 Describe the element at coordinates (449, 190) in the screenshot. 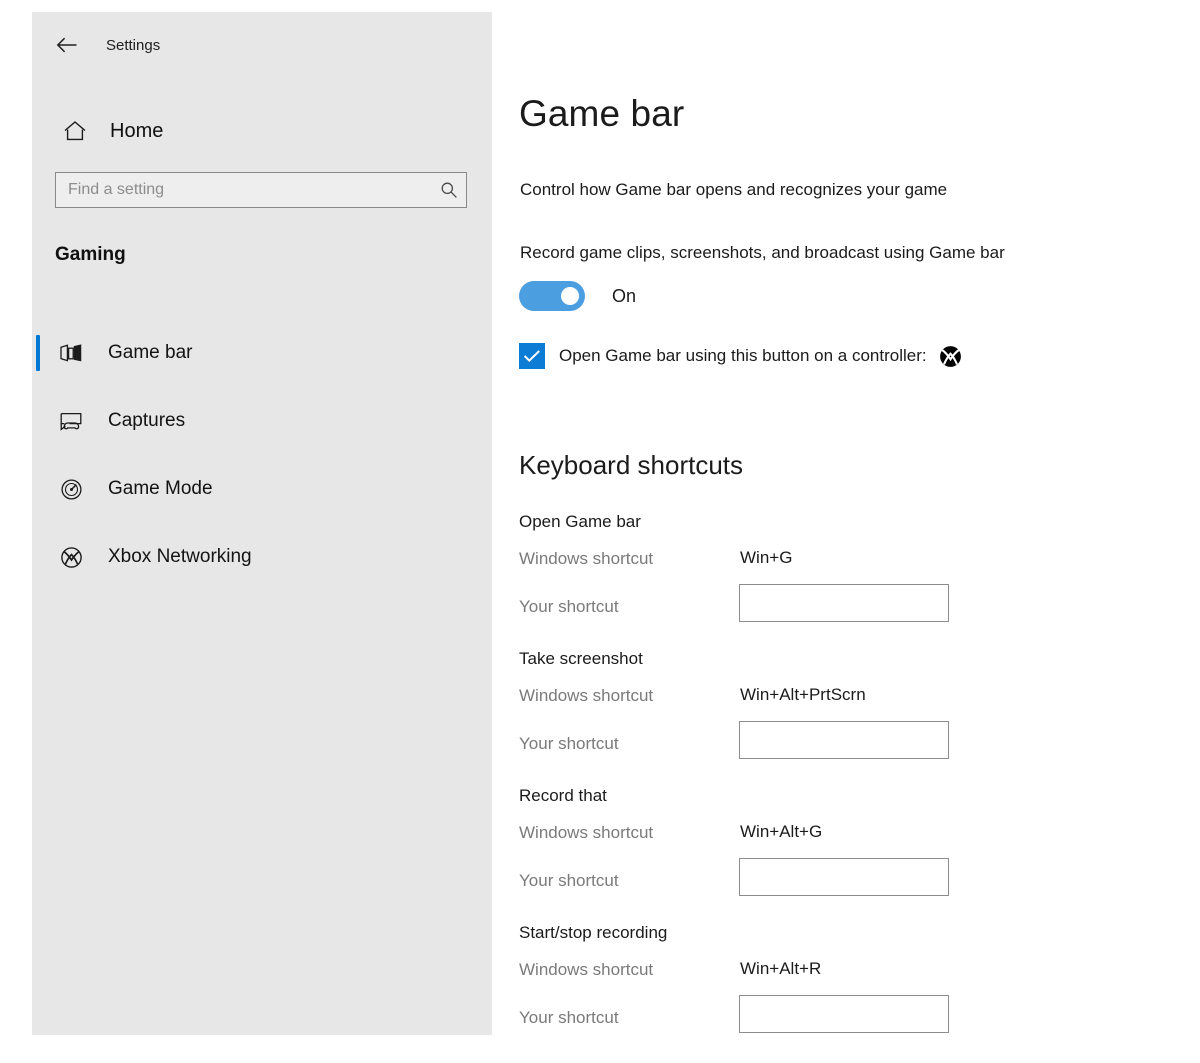

I see `search-icon` at that location.